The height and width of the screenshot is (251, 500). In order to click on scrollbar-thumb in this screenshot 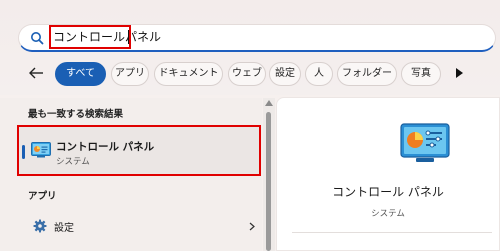, I will do `click(268, 181)`.